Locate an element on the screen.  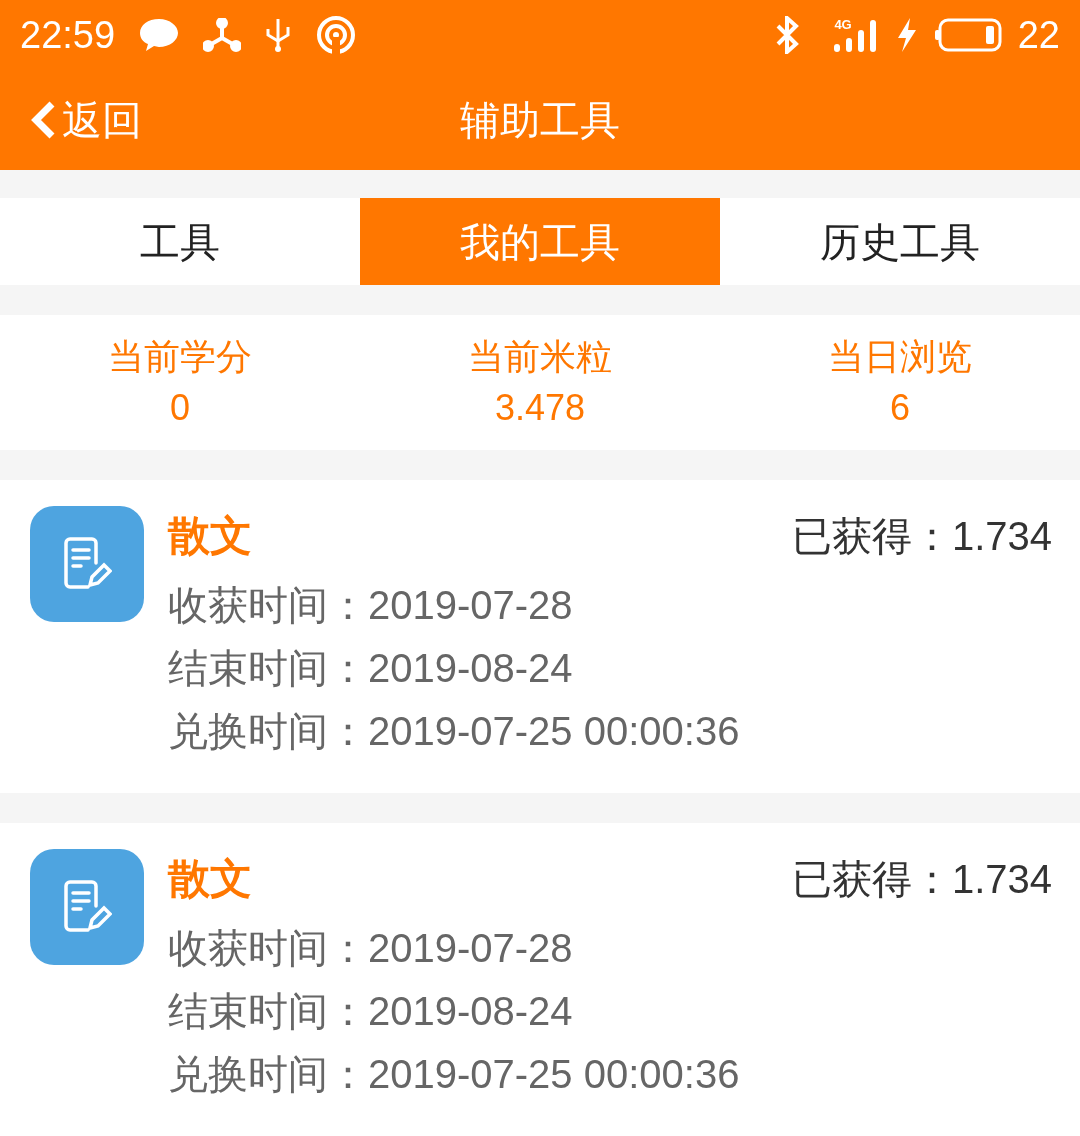
network-type: 4G is located at coordinates (843, 24).